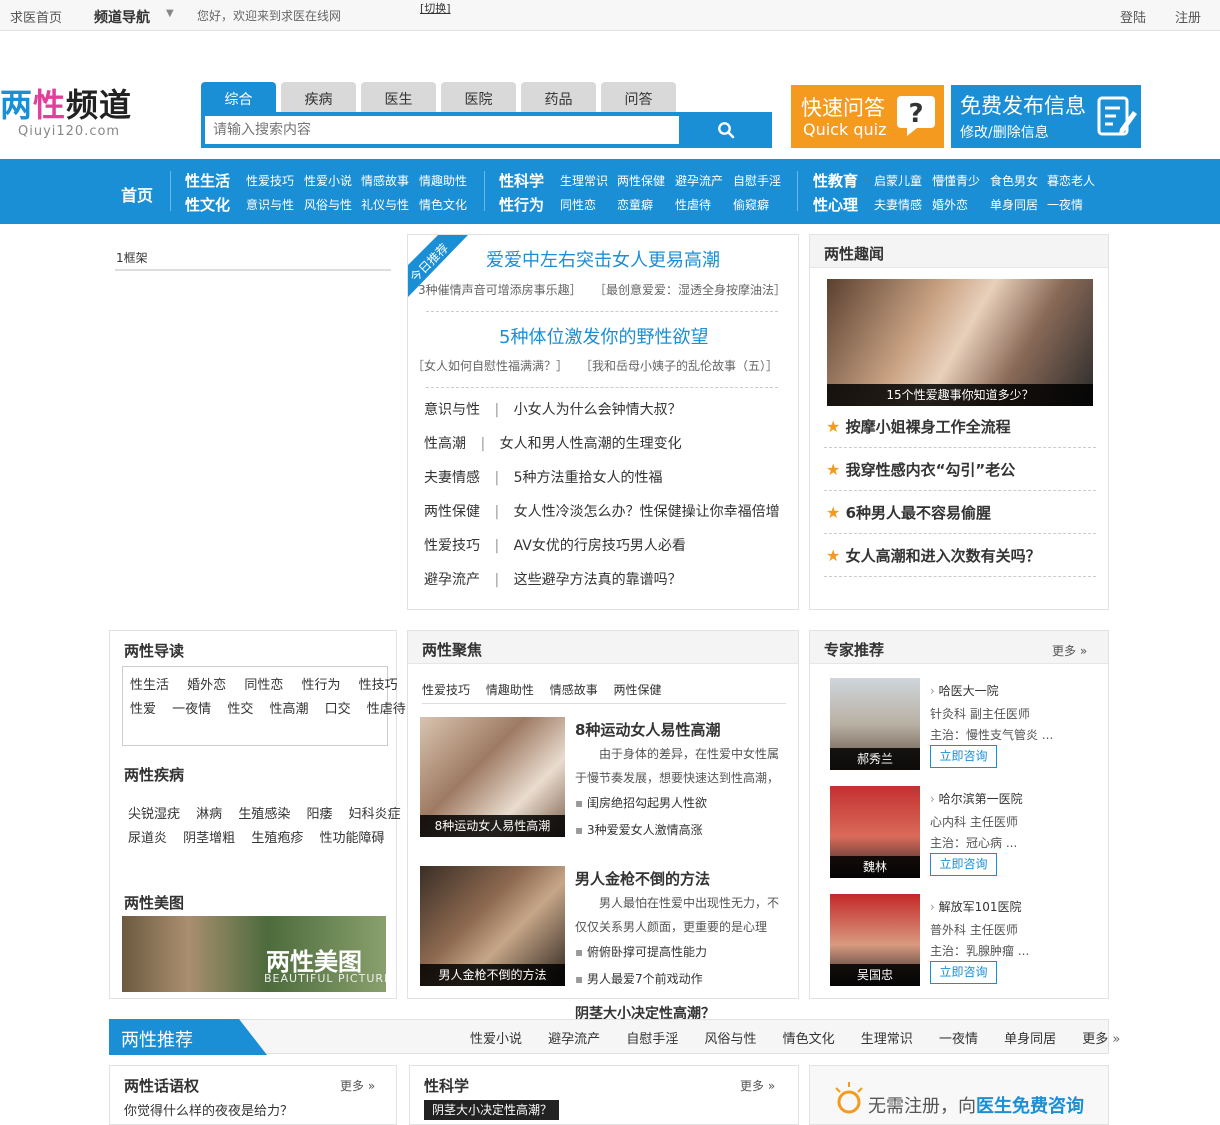 This screenshot has width=1220, height=1125. I want to click on switch-link: [切换], so click(435, 8).